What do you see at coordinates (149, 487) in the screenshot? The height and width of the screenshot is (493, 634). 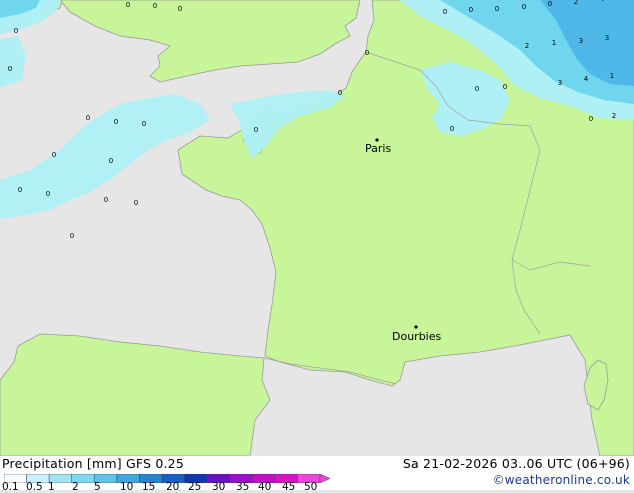 I see `colorbar-tick-label: 15` at bounding box center [149, 487].